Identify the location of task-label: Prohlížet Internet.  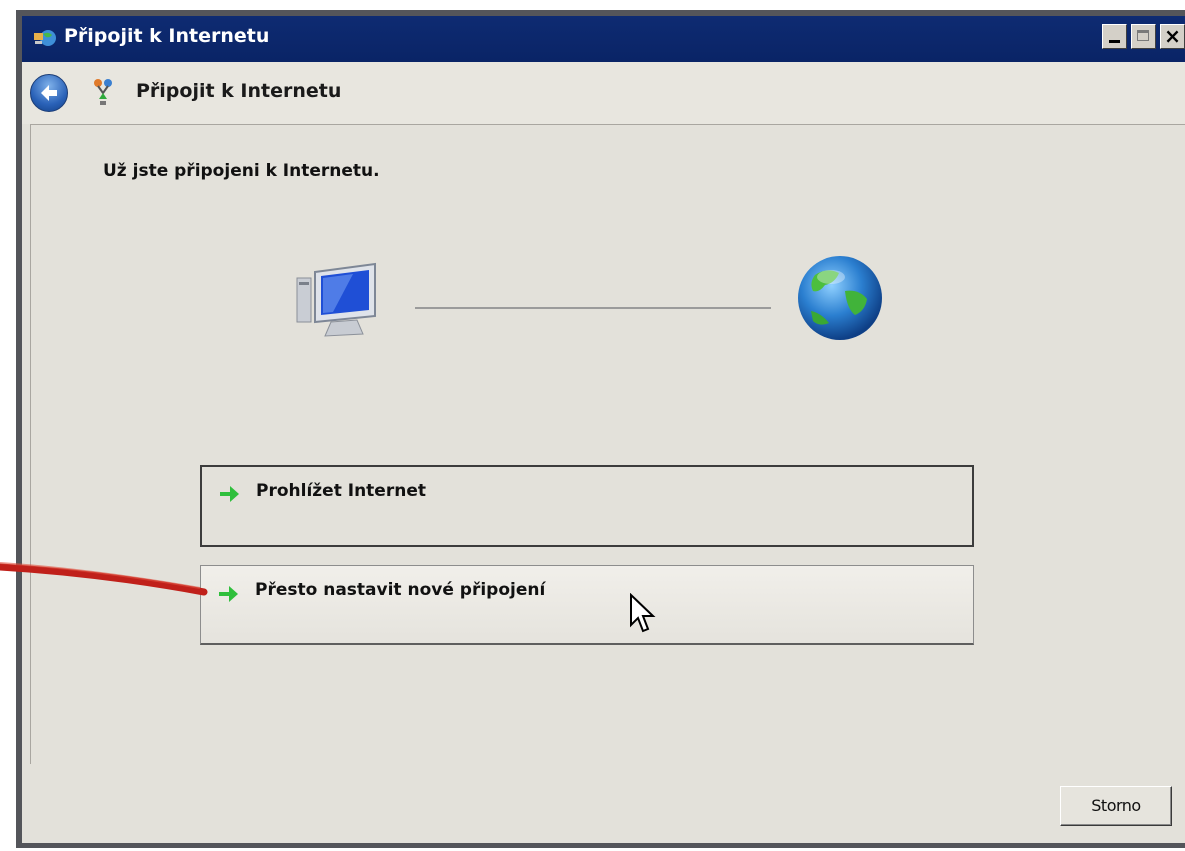
(341, 491).